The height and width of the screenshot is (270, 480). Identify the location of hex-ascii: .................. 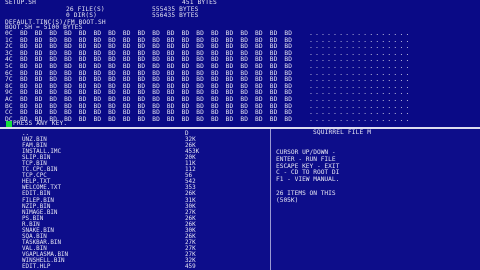
(360, 119).